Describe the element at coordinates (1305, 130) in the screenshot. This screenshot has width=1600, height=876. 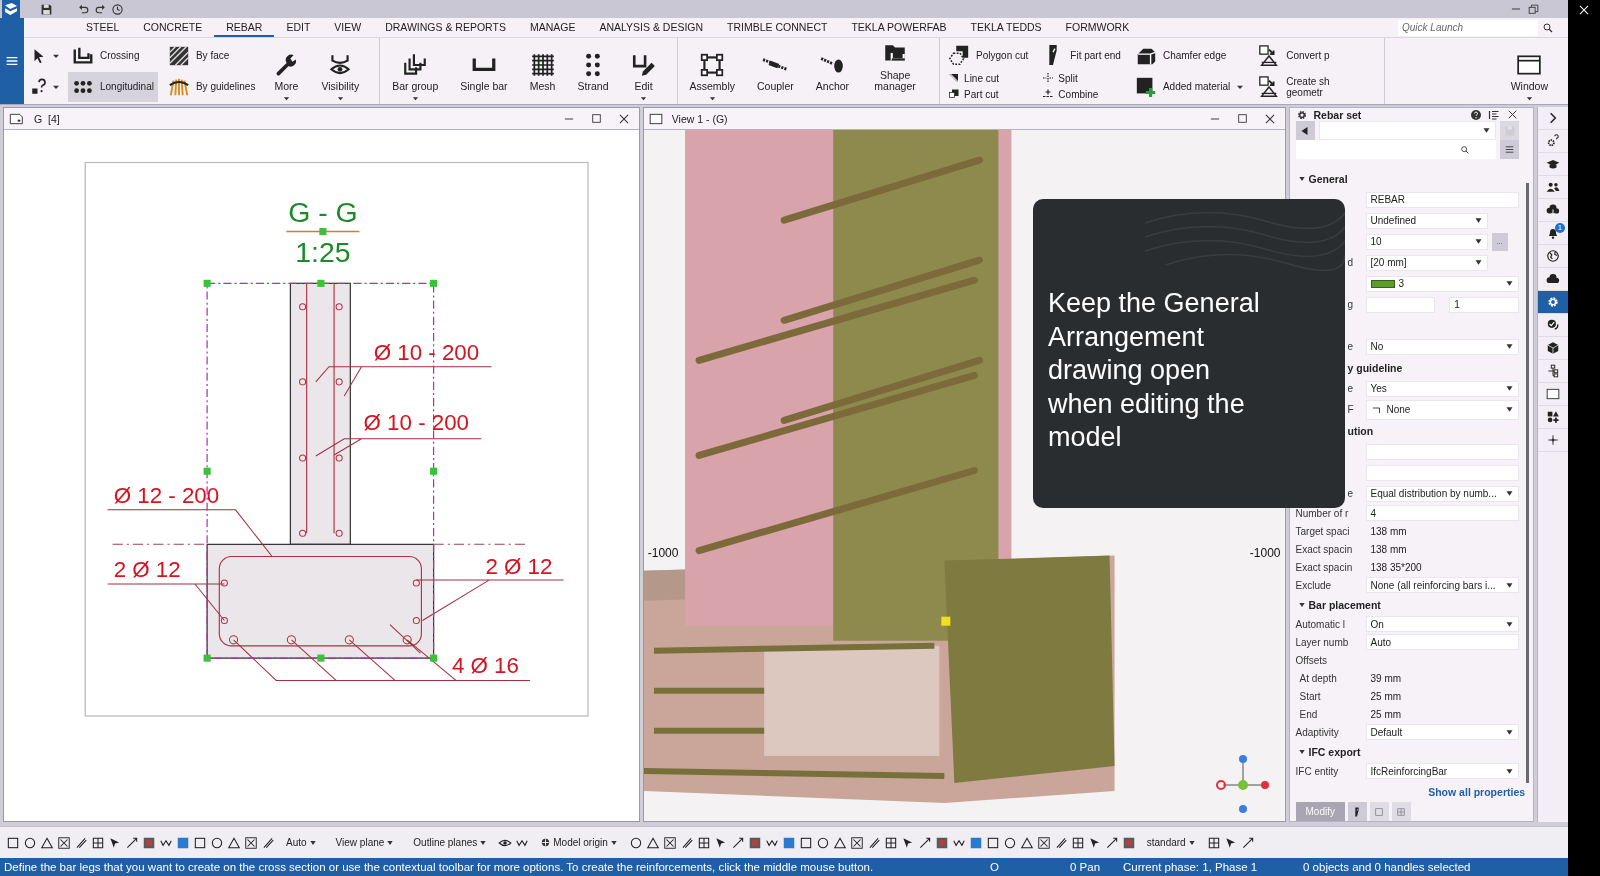
I see `back-button` at that location.